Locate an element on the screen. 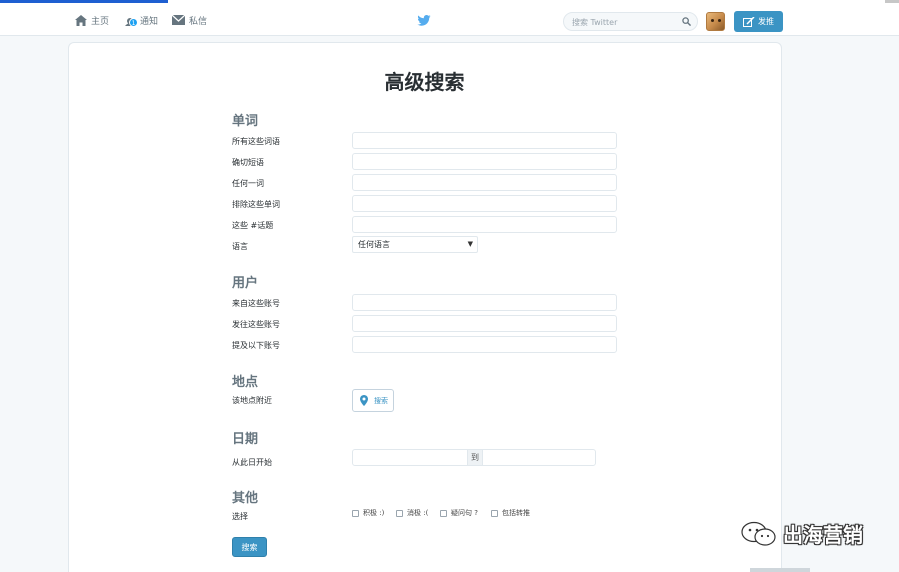  notifications-icon: 1 is located at coordinates (131, 20).